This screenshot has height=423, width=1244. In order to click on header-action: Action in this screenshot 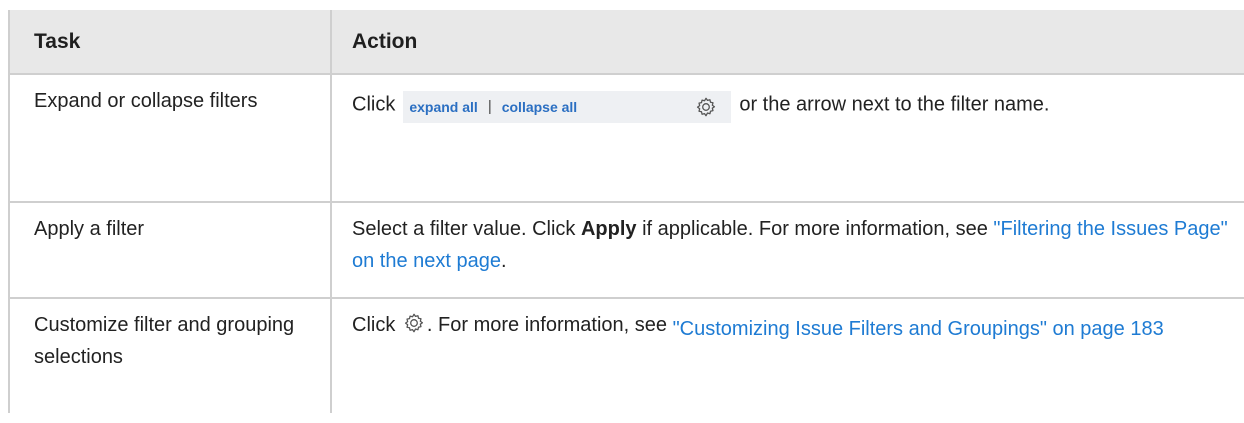, I will do `click(385, 41)`.